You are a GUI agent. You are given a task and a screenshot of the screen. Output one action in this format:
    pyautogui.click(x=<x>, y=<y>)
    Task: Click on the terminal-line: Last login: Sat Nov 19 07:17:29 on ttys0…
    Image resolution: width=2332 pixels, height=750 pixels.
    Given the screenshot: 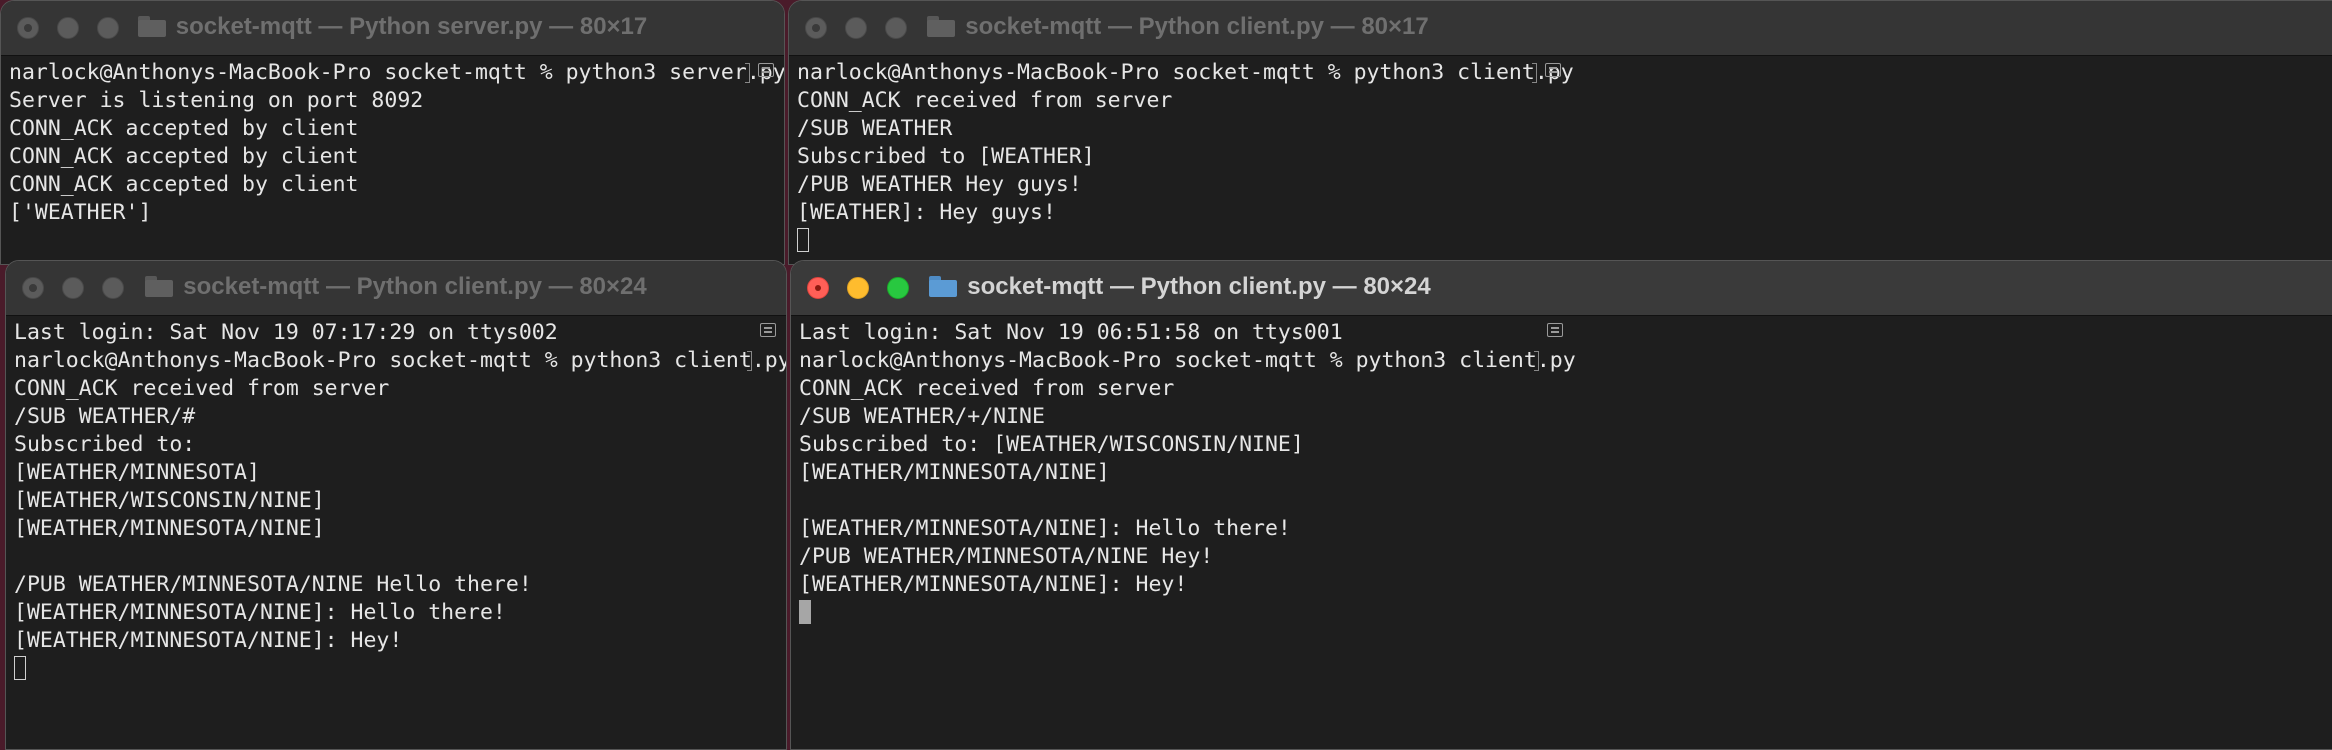 What is the action you would take?
    pyautogui.click(x=286, y=332)
    